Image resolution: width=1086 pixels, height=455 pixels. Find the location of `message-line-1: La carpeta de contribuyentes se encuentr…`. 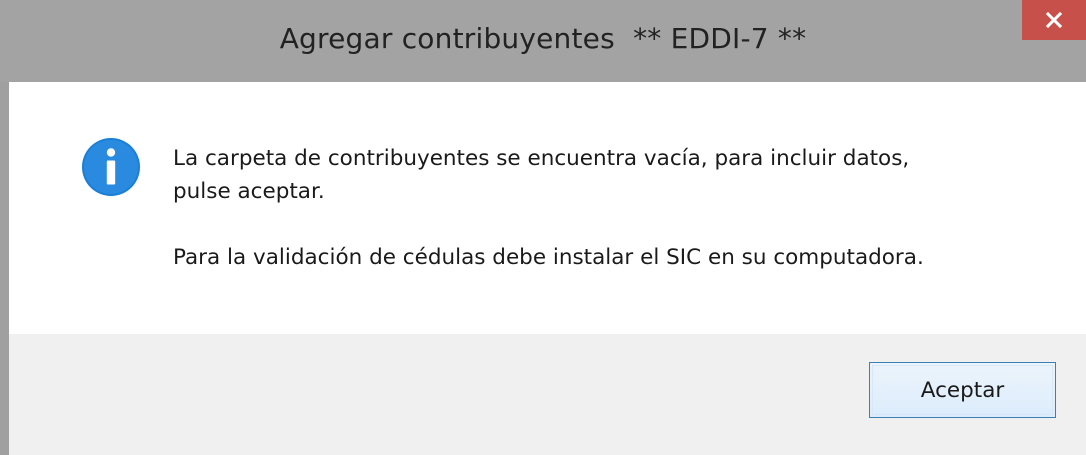

message-line-1: La carpeta de contribuyentes se encuentr… is located at coordinates (541, 158).